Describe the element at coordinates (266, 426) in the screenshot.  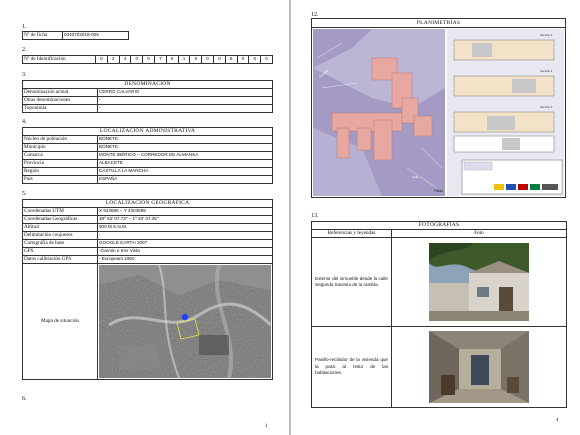
I see `left-page-number: 1` at that location.